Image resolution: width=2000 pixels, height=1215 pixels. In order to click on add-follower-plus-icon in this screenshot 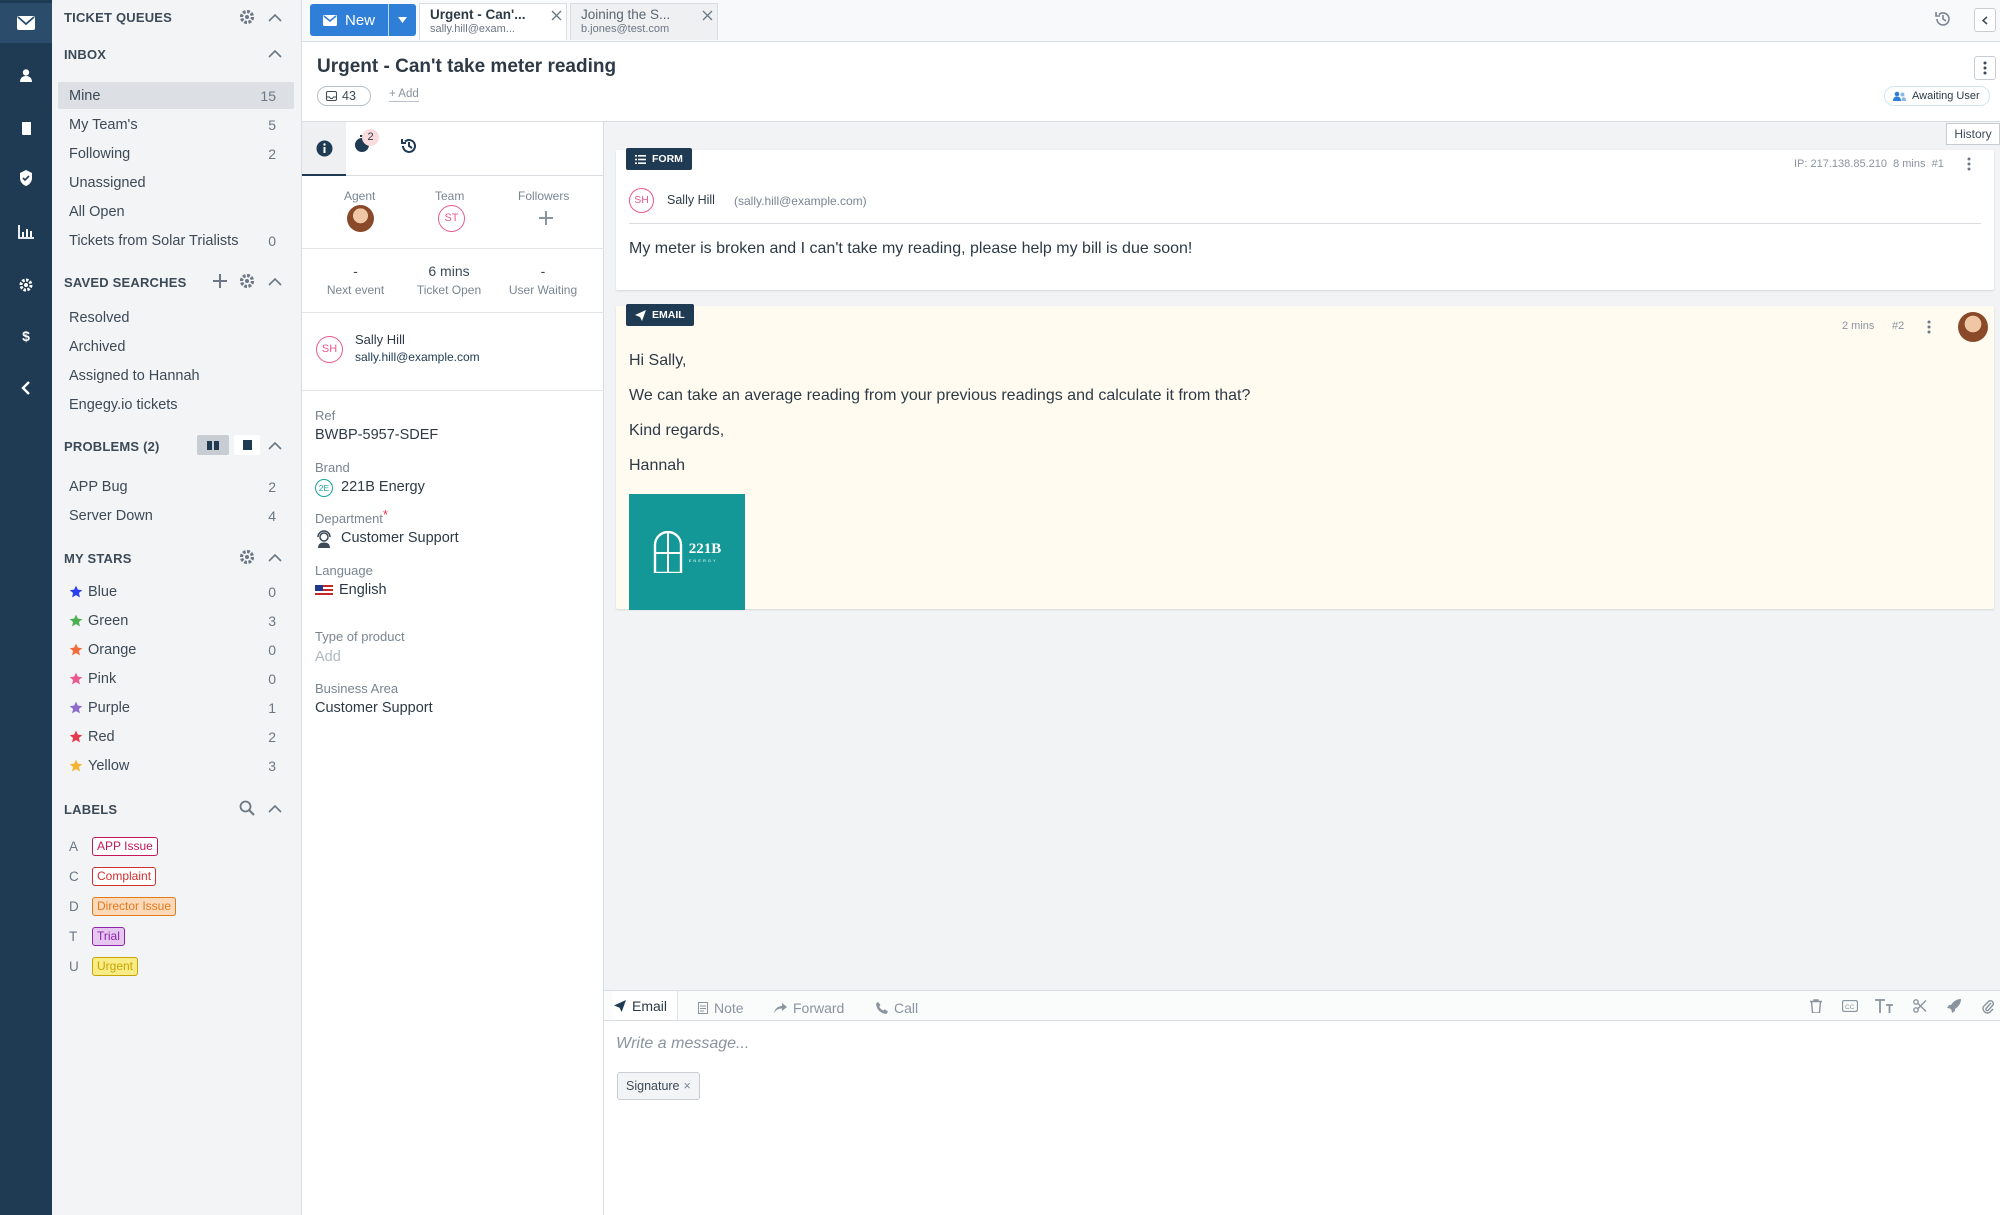, I will do `click(546, 218)`.